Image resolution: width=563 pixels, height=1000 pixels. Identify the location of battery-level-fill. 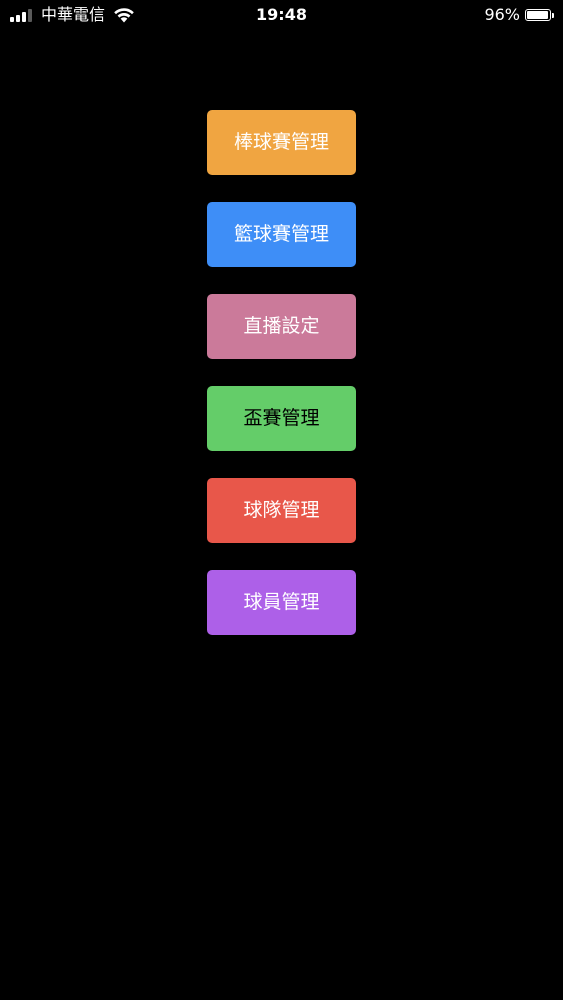
(538, 15).